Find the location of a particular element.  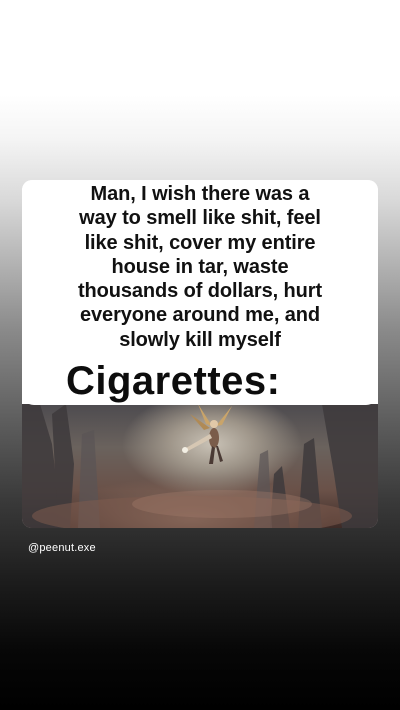

caption-line: way to smell like shit, feel is located at coordinates (200, 218).